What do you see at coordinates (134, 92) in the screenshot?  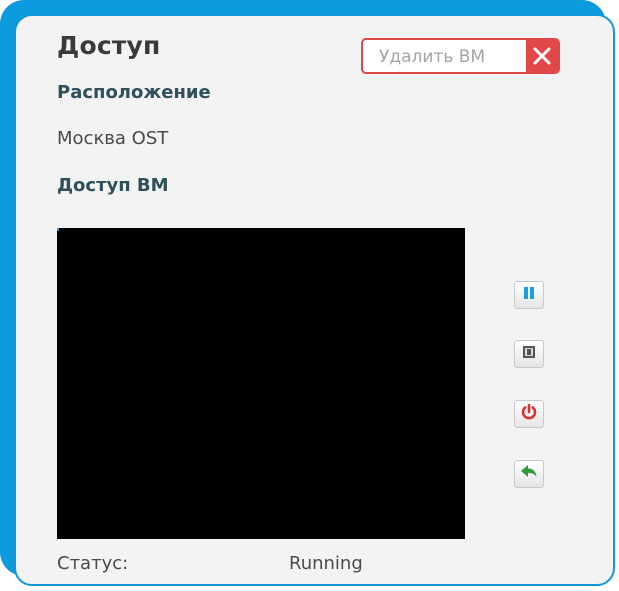 I see `location-heading: Расположение` at bounding box center [134, 92].